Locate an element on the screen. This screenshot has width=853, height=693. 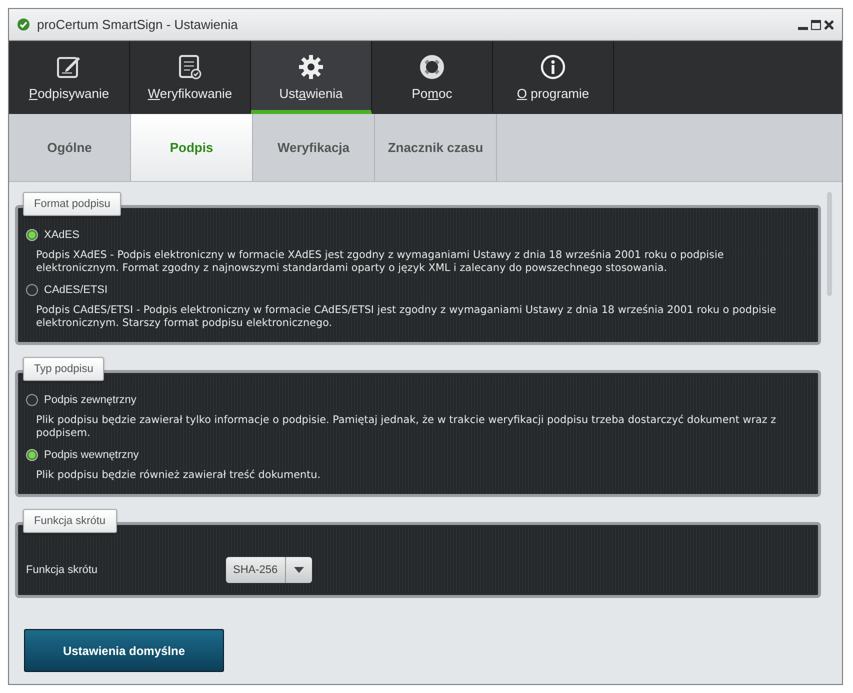
settings-tab: Znacznik czasu is located at coordinates (436, 147).